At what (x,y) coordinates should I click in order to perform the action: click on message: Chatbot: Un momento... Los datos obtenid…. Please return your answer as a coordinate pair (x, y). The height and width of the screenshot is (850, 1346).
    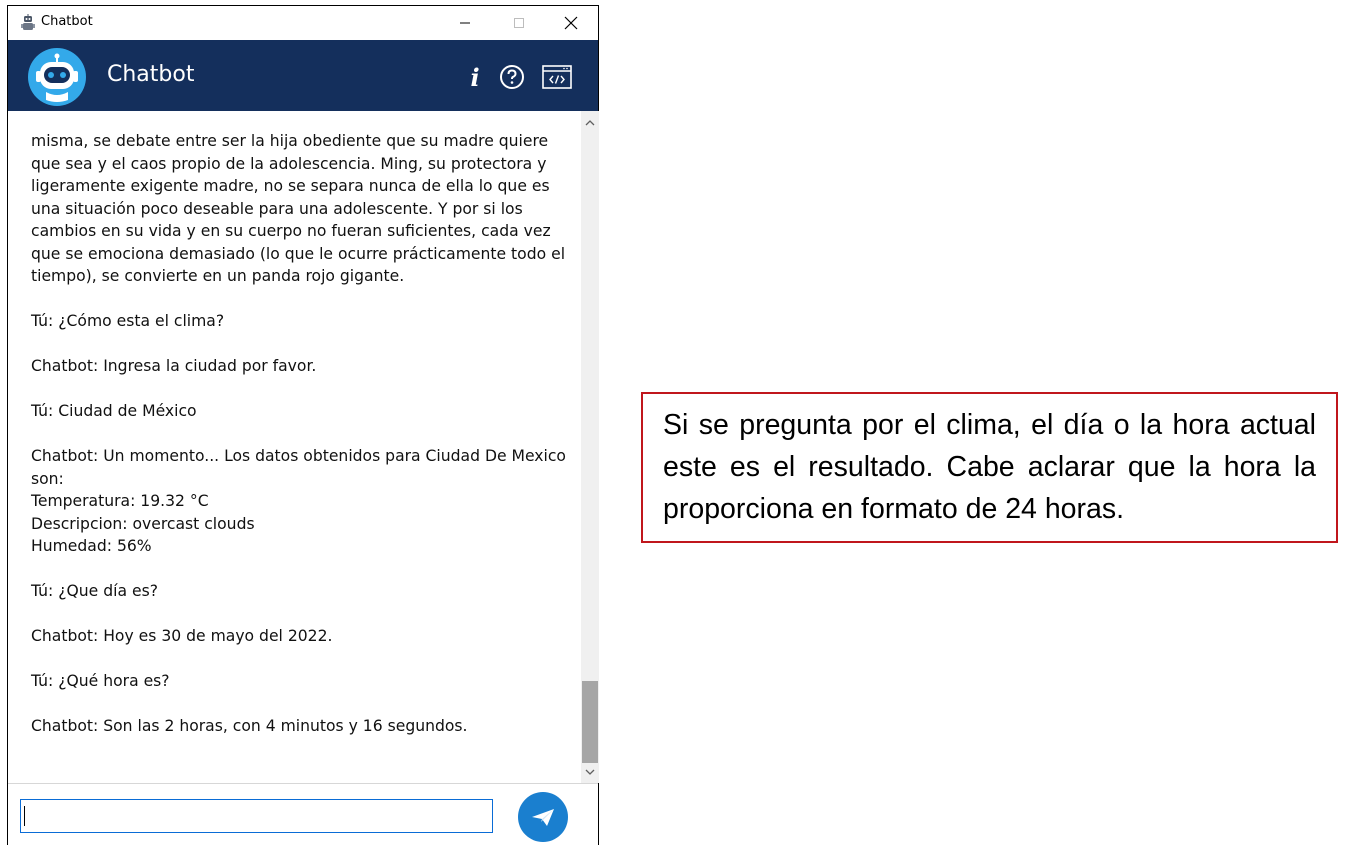
    Looking at the image, I should click on (298, 501).